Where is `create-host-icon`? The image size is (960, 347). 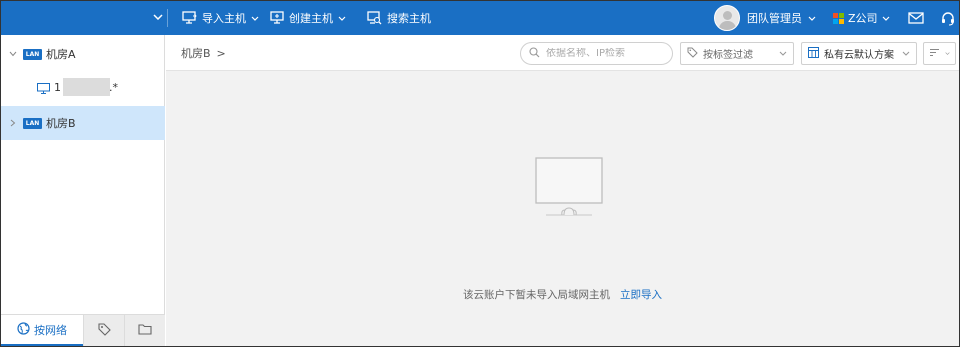
create-host-icon is located at coordinates (277, 18).